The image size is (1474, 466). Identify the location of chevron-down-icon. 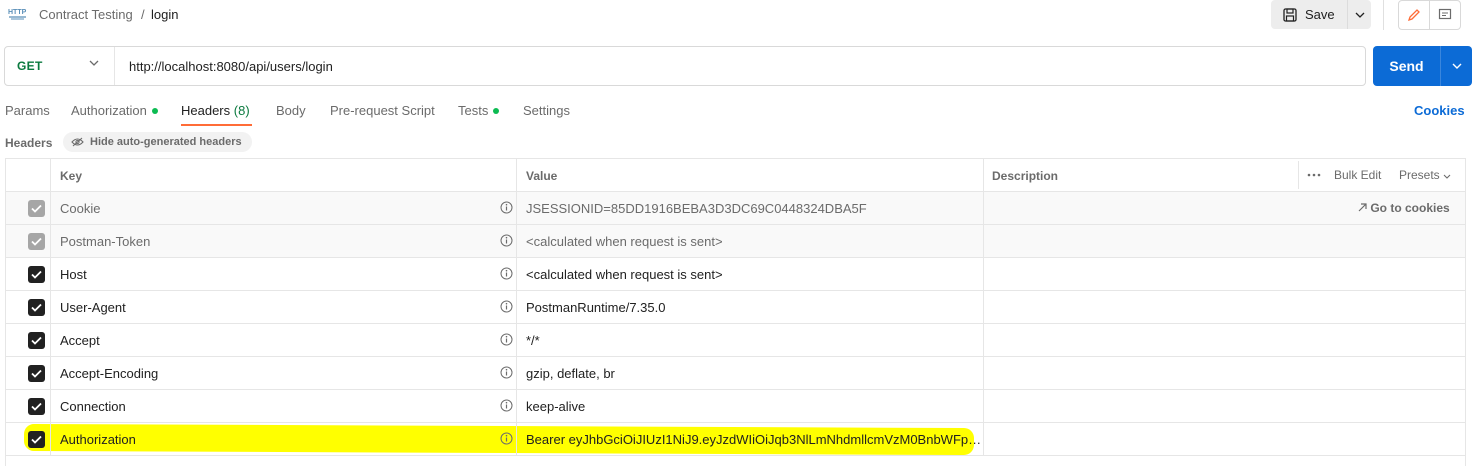
(94, 63).